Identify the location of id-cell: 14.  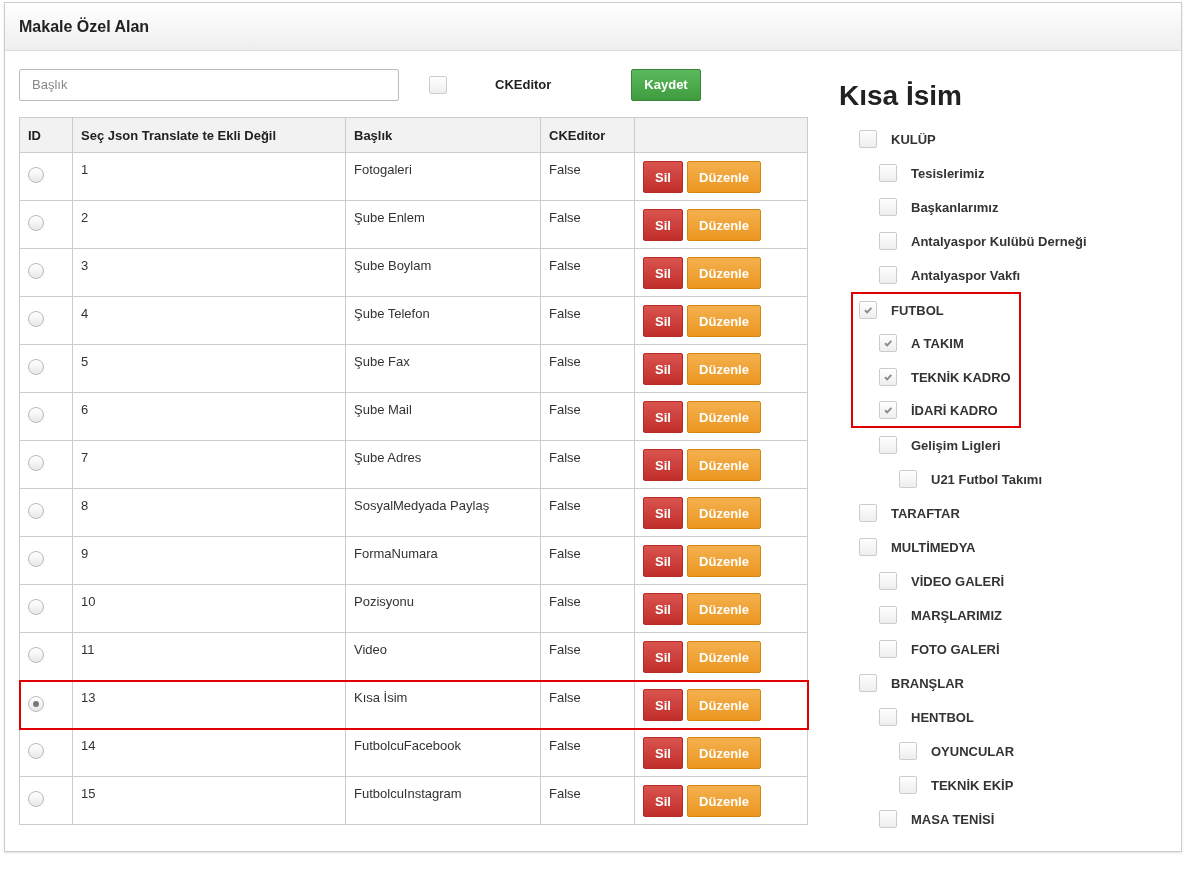
(88, 745).